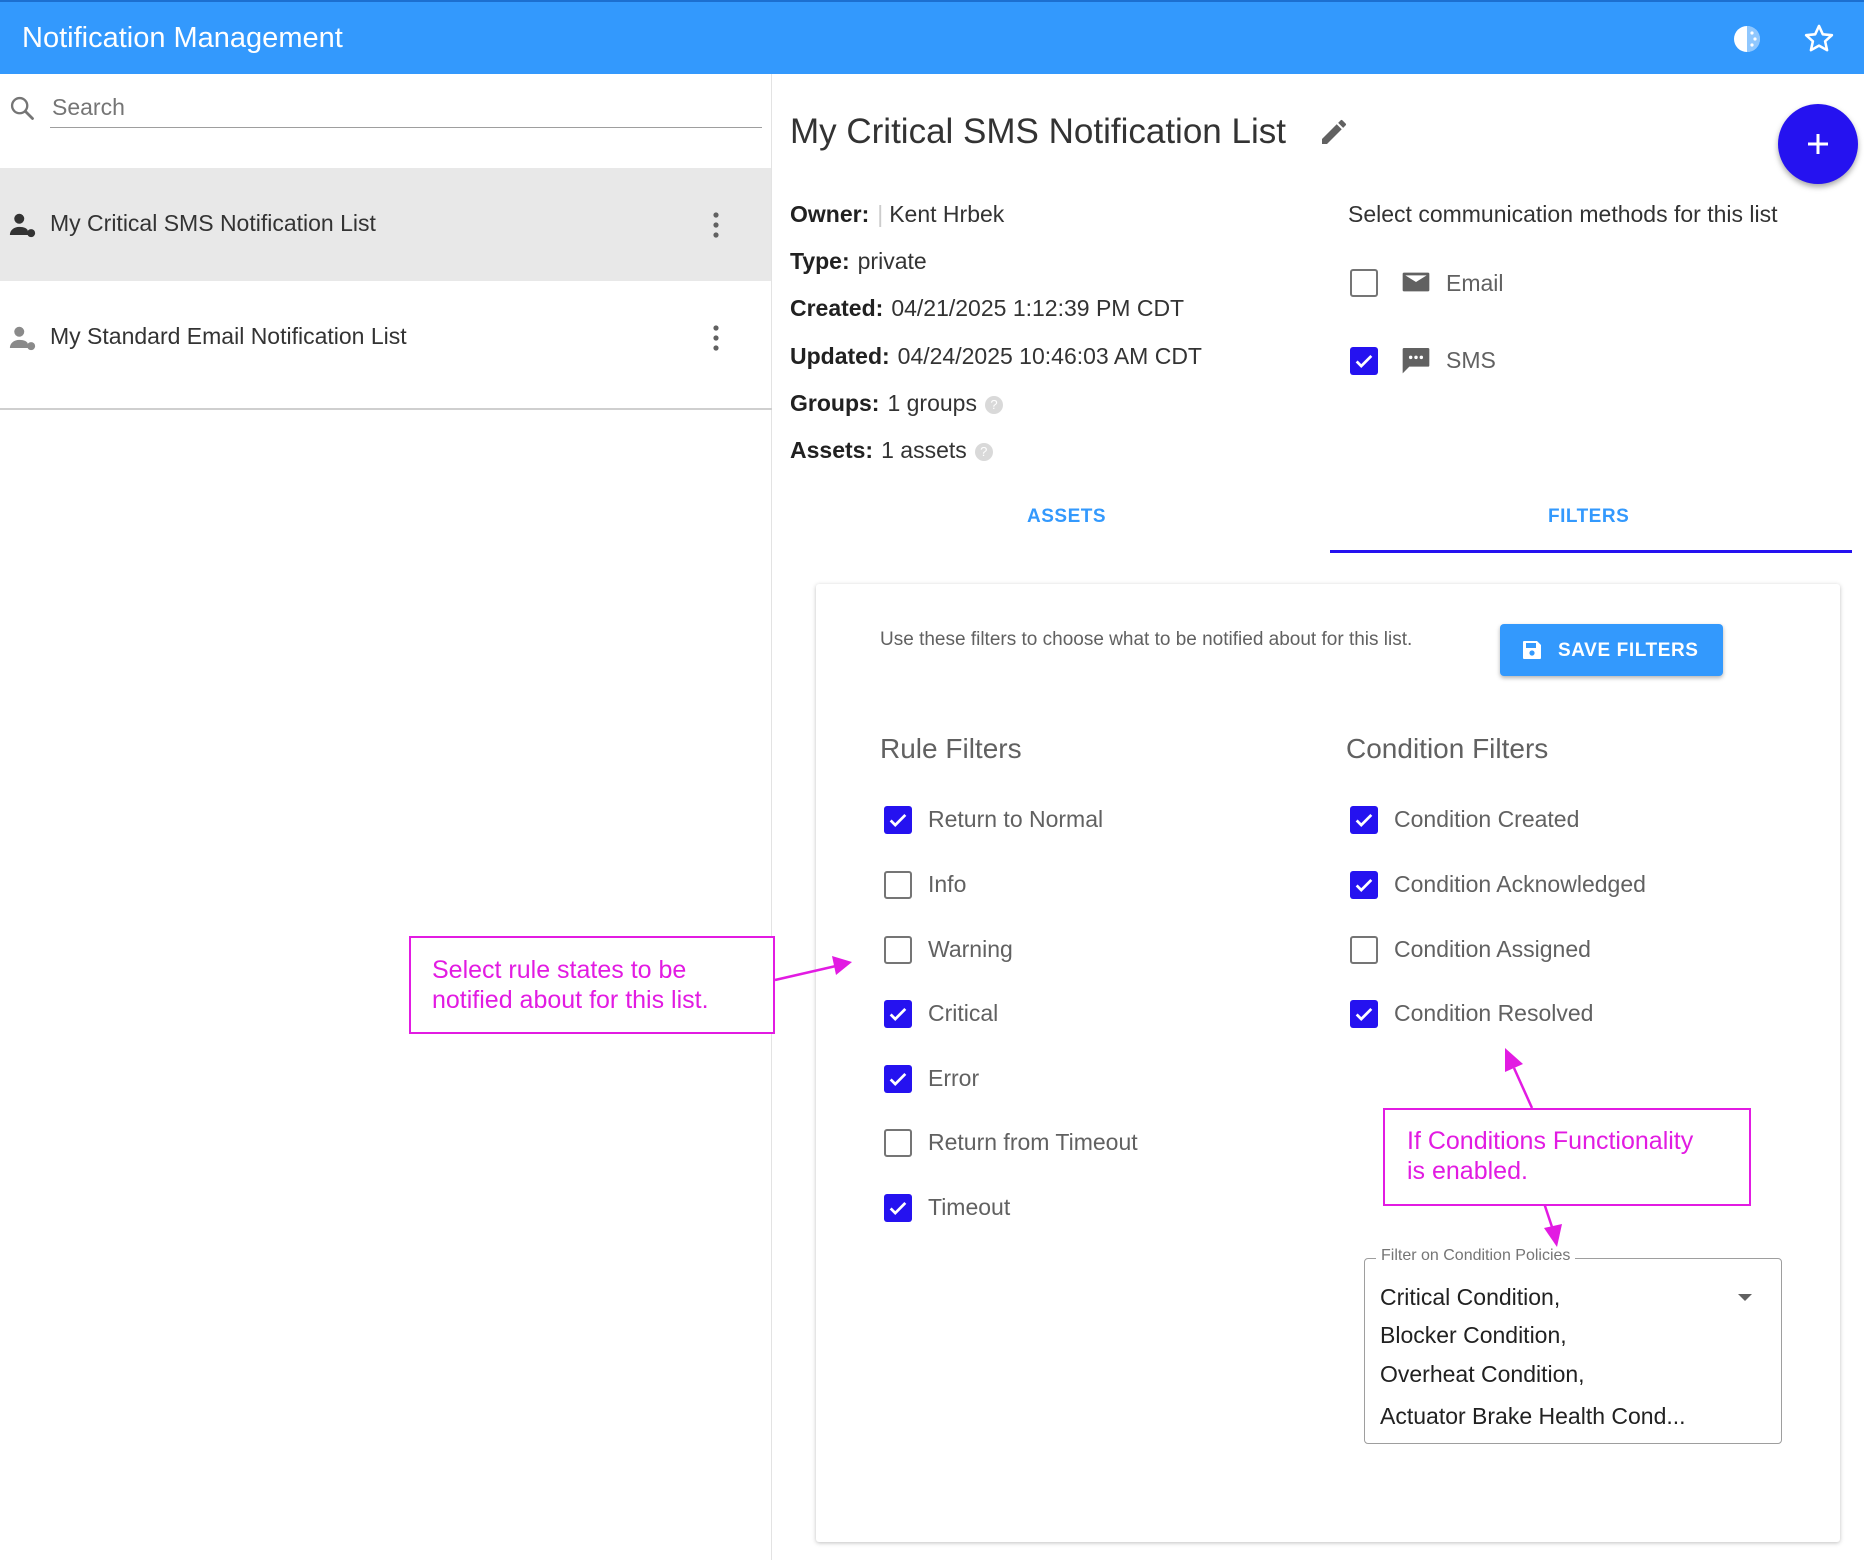  What do you see at coordinates (1550, 1141) in the screenshot?
I see `condition-annotation-line1: If Conditions Functionality` at bounding box center [1550, 1141].